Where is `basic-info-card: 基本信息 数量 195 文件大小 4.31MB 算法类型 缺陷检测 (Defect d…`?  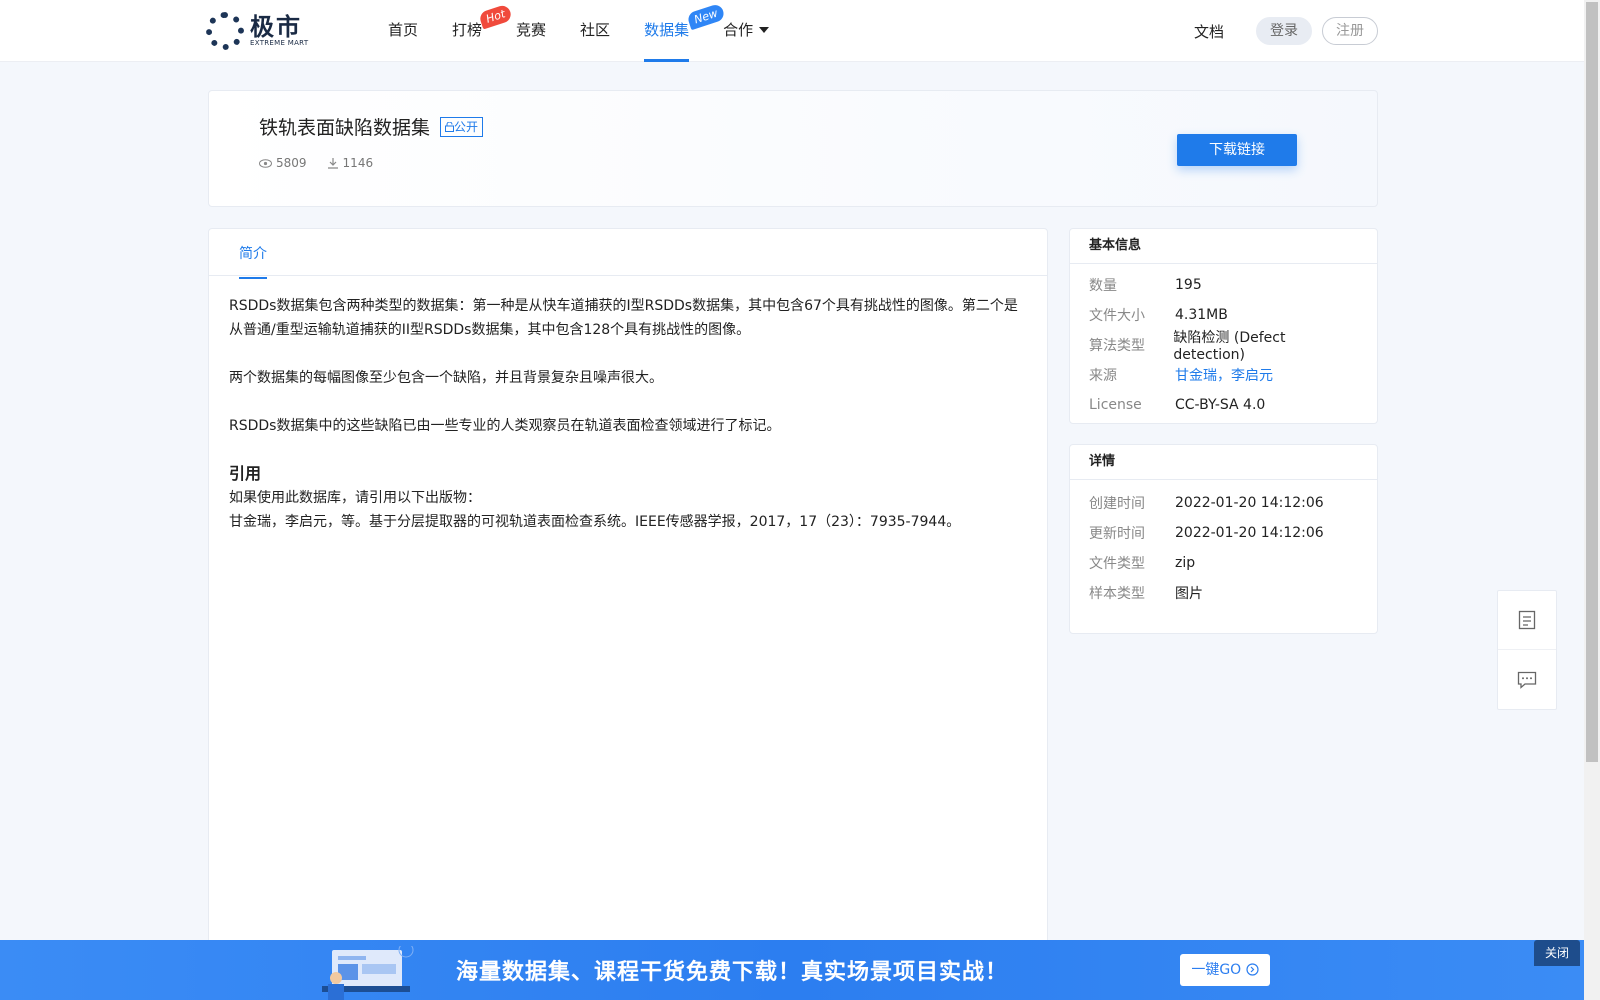 basic-info-card: 基本信息 数量 195 文件大小 4.31MB 算法类型 缺陷检测 (Defect d… is located at coordinates (1223, 326).